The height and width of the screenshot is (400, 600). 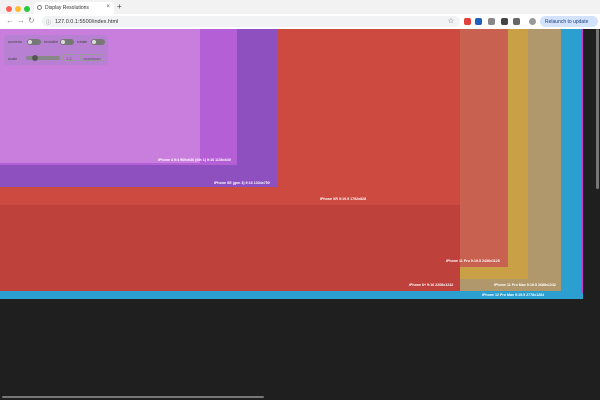 I want to click on resolution-label: iPhone 11 Pro Max 9:19.5 2688x1242, so click(x=525, y=285).